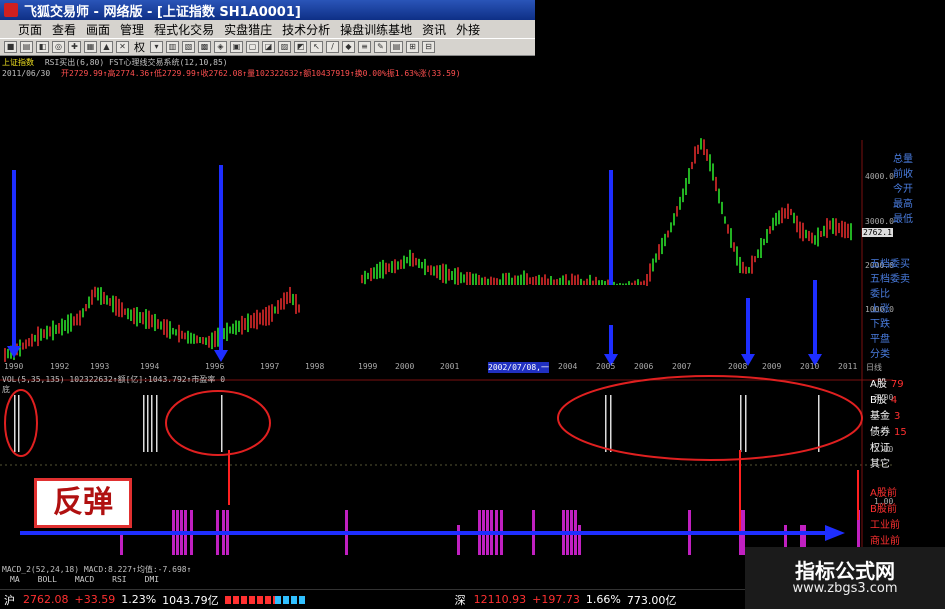 The height and width of the screenshot is (609, 945). I want to click on toolbar-icon-20: /, so click(332, 47).